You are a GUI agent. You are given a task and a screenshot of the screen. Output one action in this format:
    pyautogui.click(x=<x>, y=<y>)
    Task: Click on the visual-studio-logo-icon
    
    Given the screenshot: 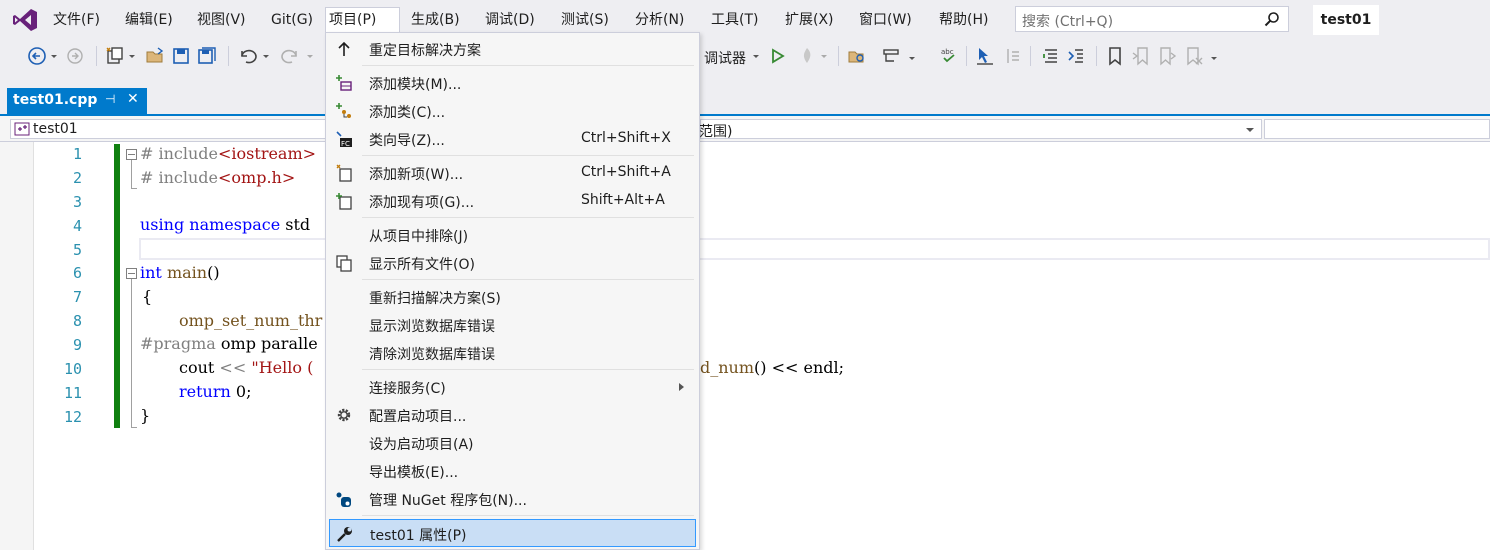 What is the action you would take?
    pyautogui.click(x=25, y=20)
    